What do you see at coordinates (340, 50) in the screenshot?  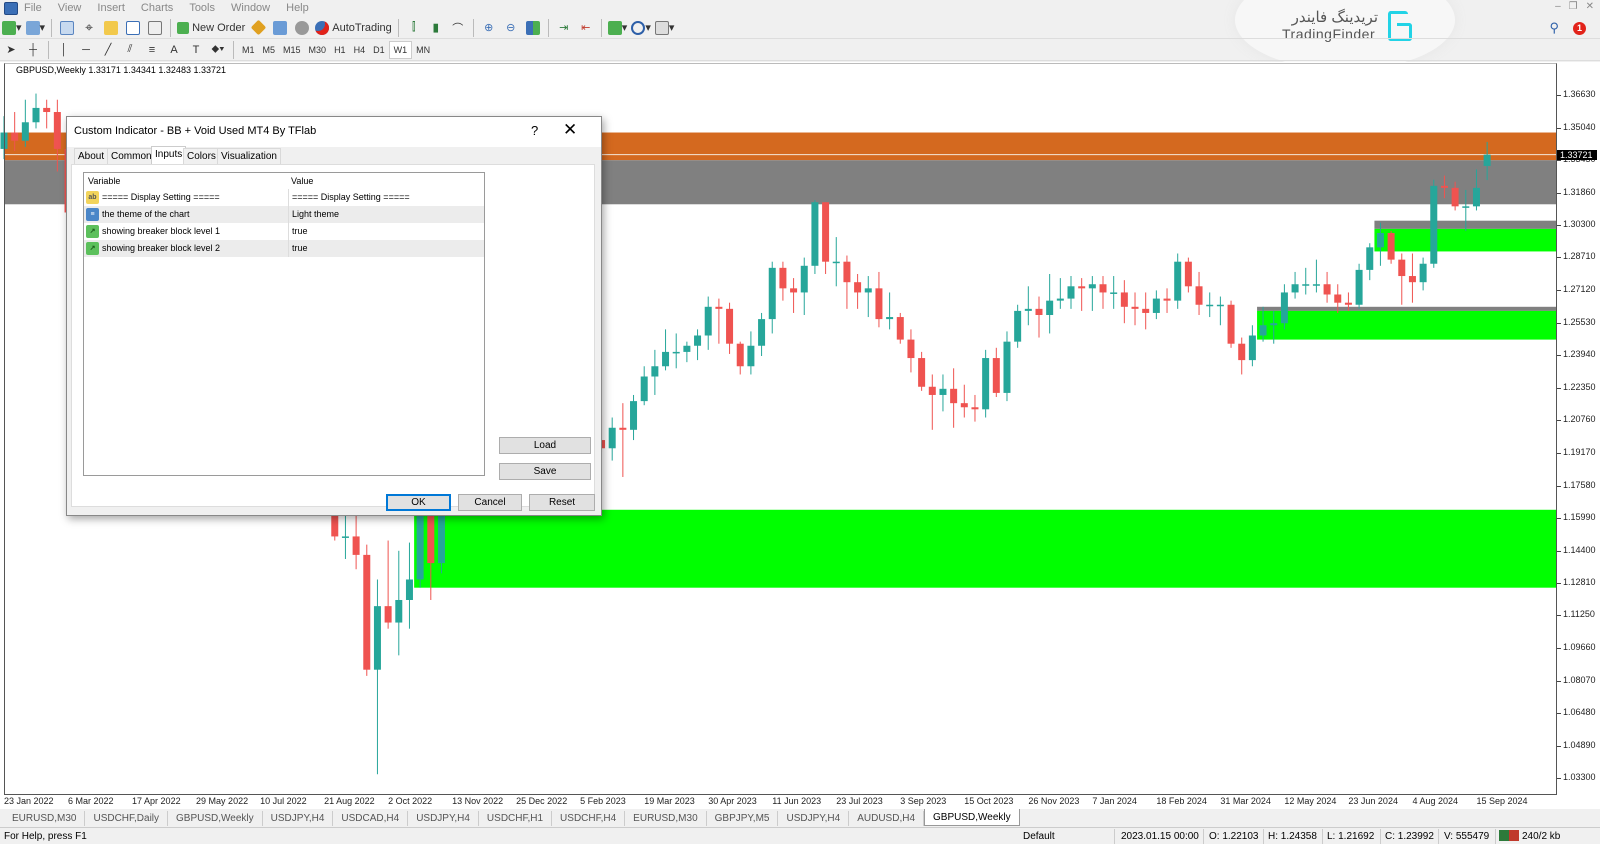 I see `timeframe-h1: H1` at bounding box center [340, 50].